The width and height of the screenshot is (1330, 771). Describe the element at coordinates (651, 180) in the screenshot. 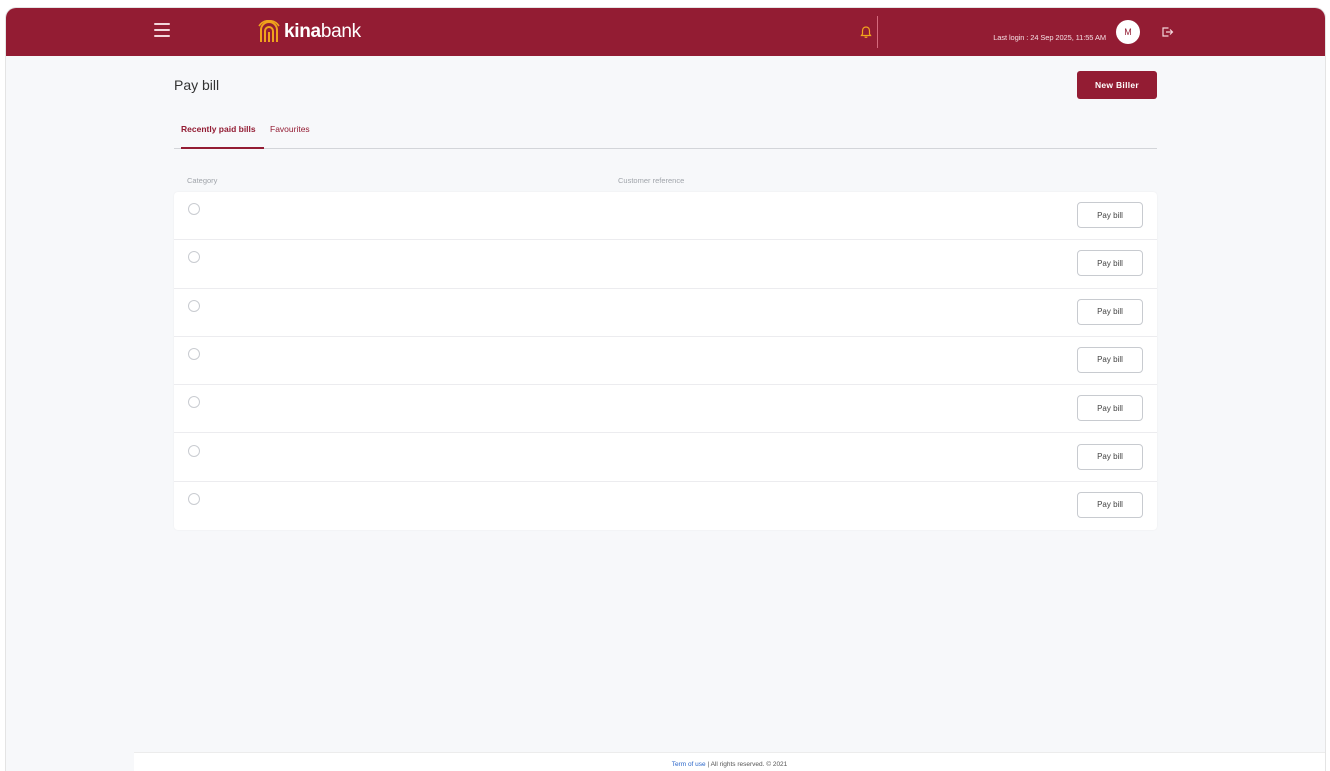

I see `column-header-customer-reference: Customer reference` at that location.